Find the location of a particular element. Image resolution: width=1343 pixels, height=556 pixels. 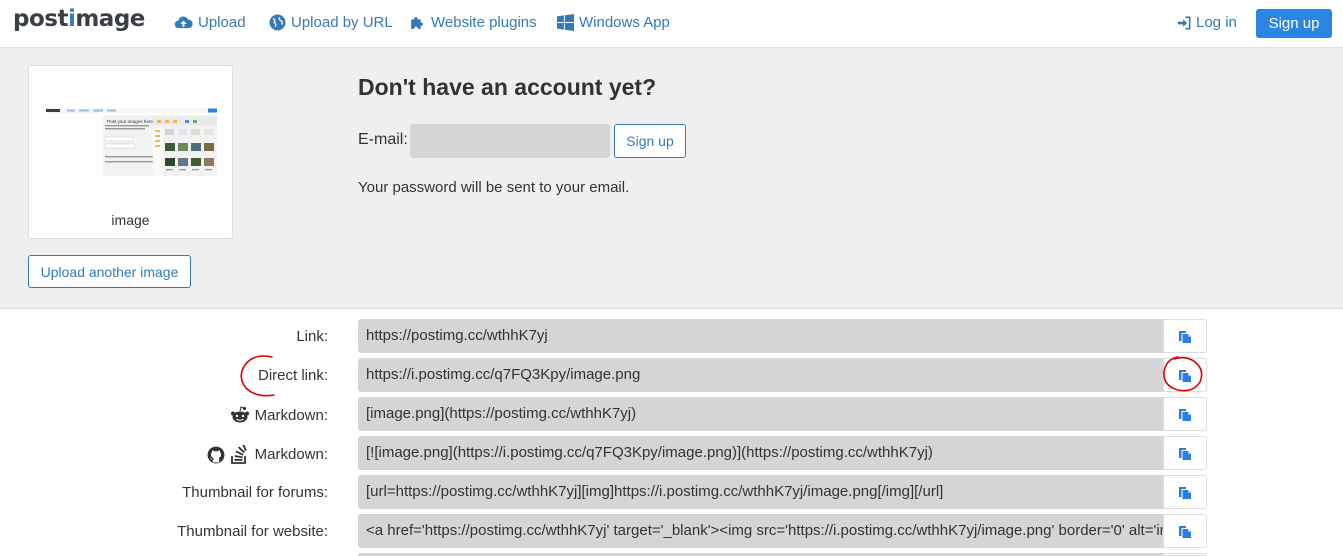

thumbnail-forums-row-label: Thumbnail for forums: is located at coordinates (255, 492).